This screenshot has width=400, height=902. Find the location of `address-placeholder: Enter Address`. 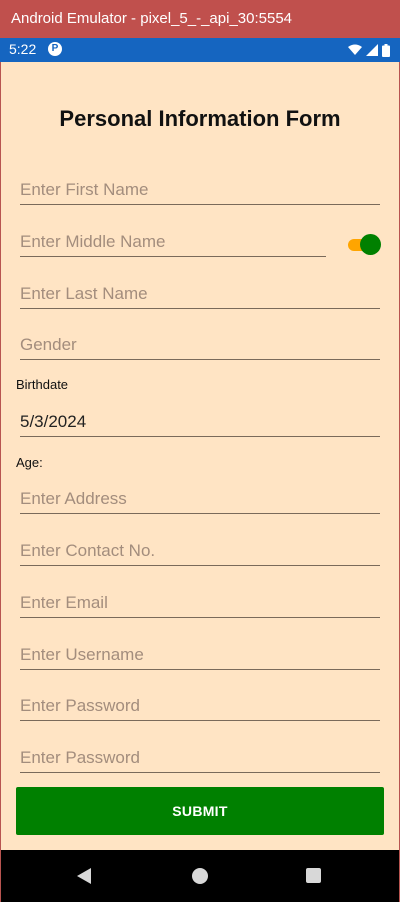

address-placeholder: Enter Address is located at coordinates (73, 498).